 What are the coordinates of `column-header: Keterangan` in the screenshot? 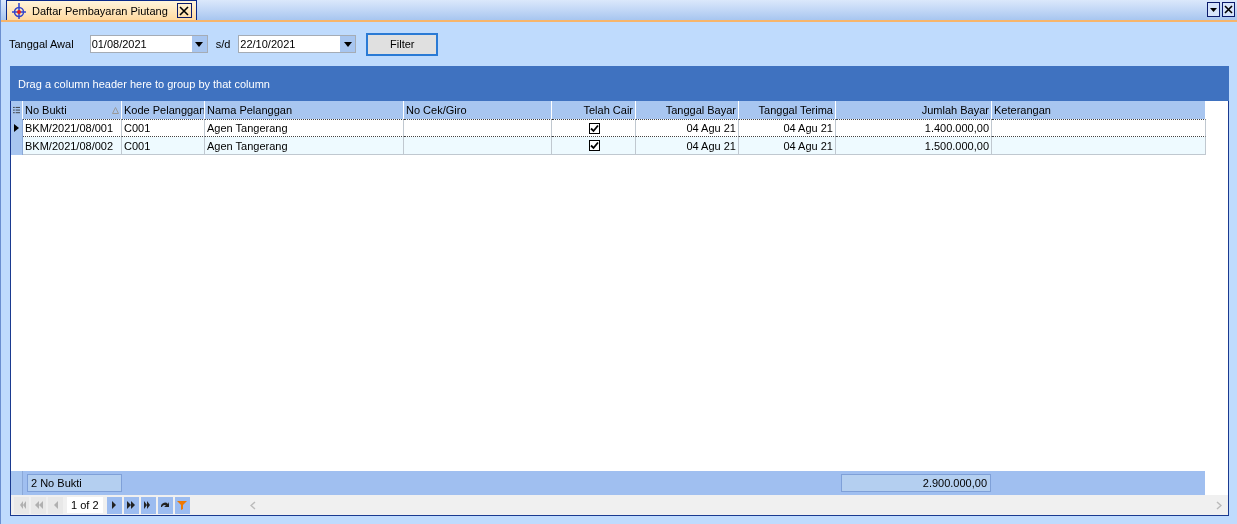 It's located at (1099, 110).